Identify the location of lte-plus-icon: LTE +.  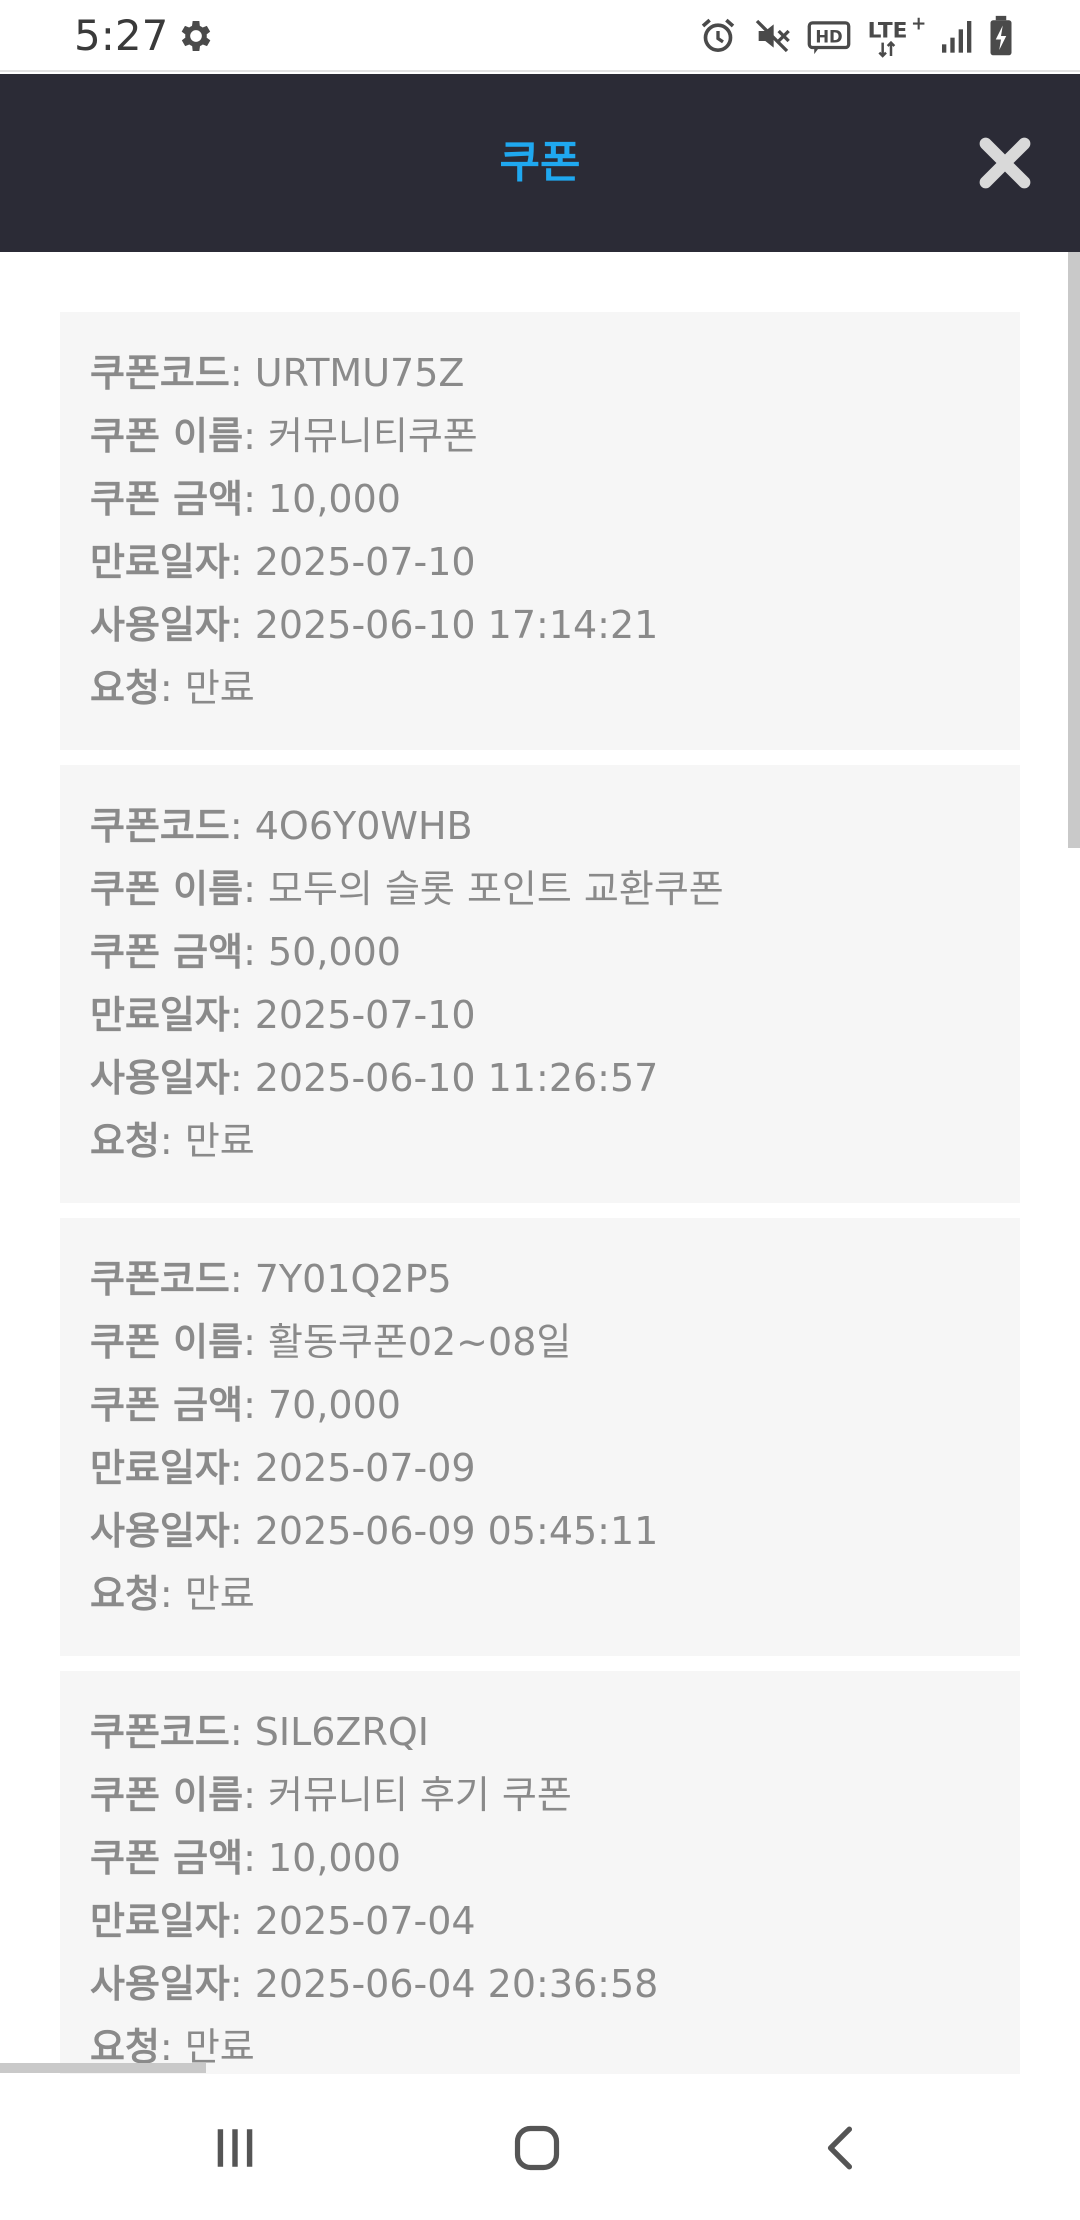
(897, 36).